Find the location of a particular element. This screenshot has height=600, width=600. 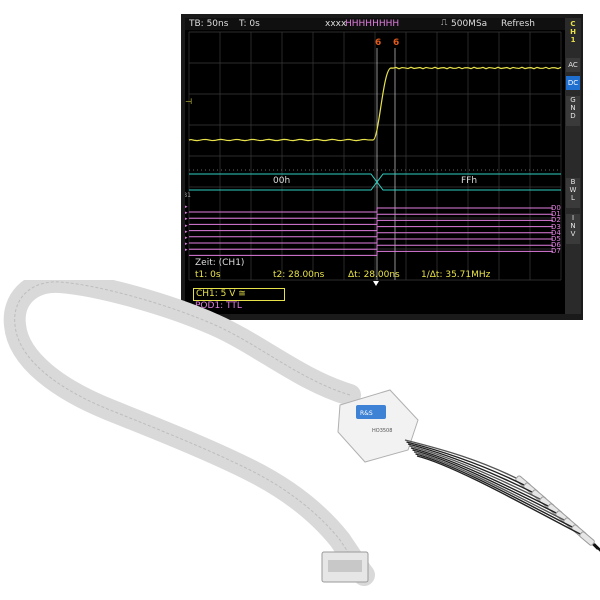

probe-caption: HO3508 is located at coordinates (382, 431).